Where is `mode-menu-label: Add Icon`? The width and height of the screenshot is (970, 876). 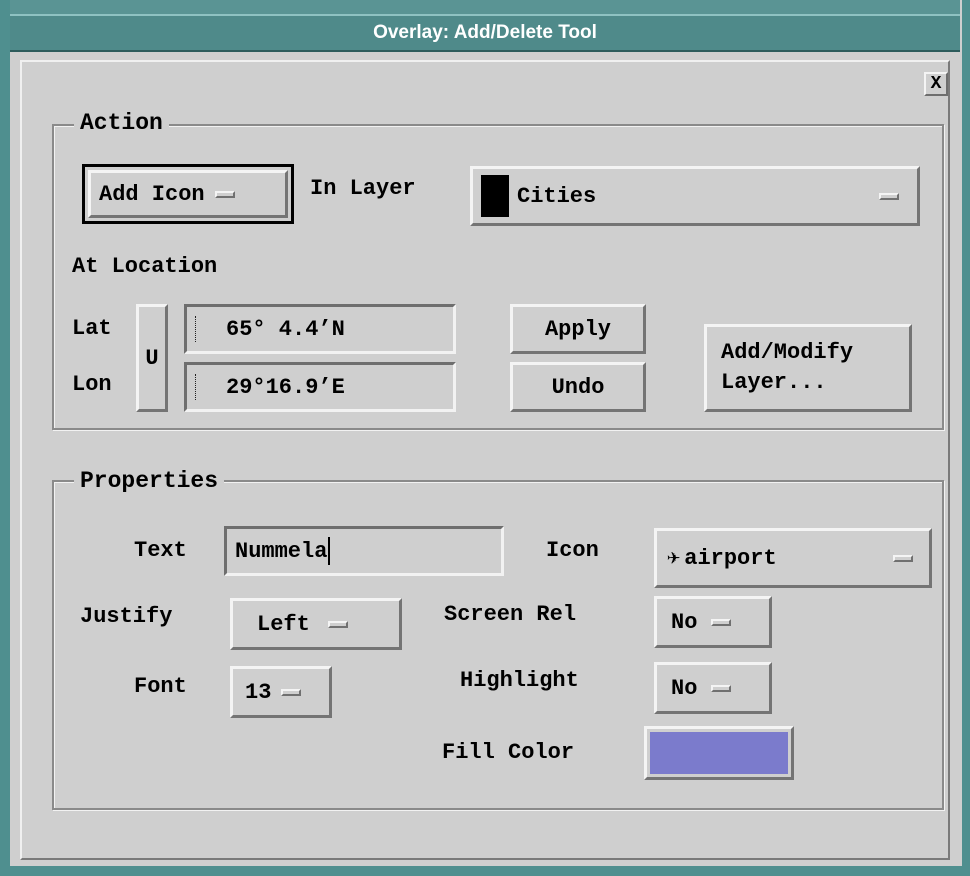 mode-menu-label: Add Icon is located at coordinates (152, 194).